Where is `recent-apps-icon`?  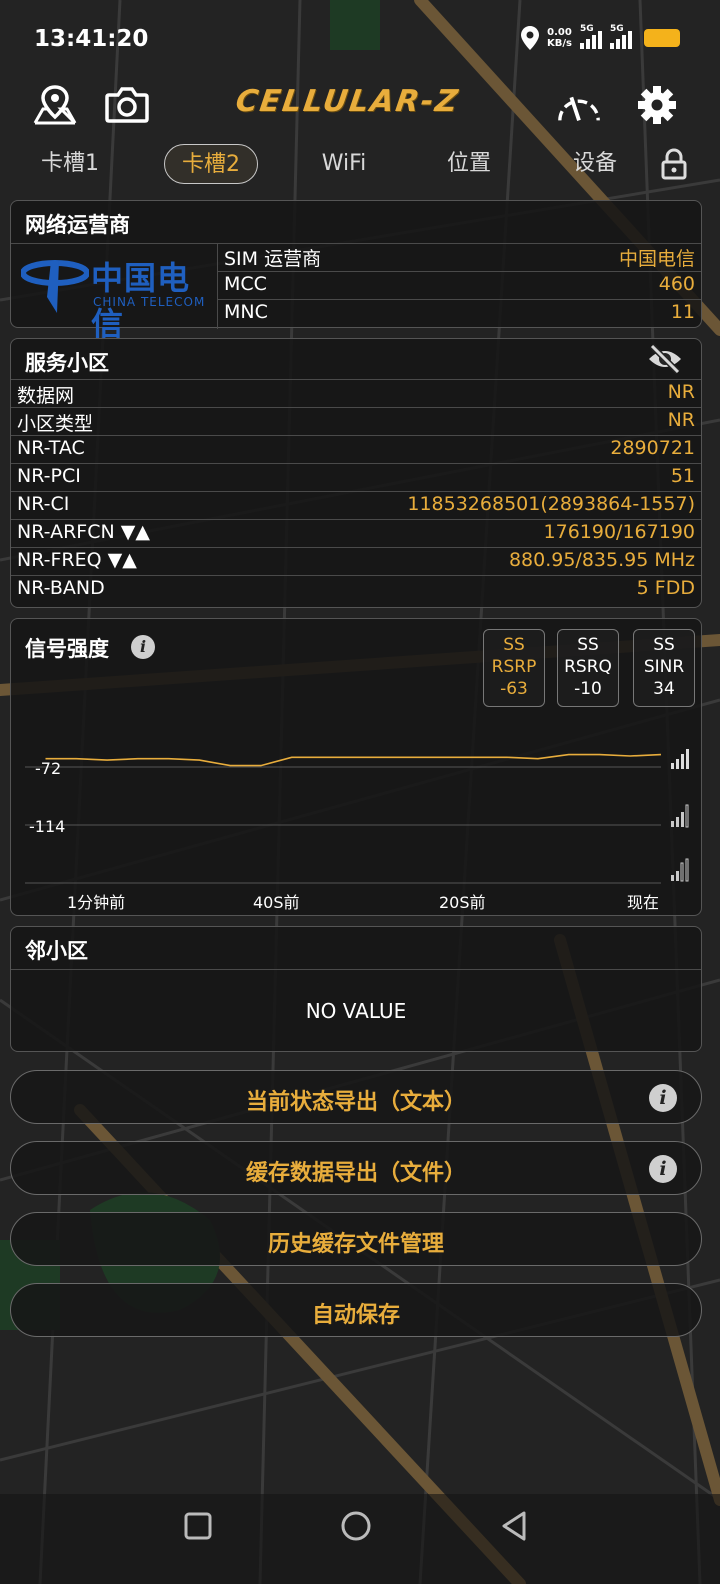 recent-apps-icon is located at coordinates (198, 1526).